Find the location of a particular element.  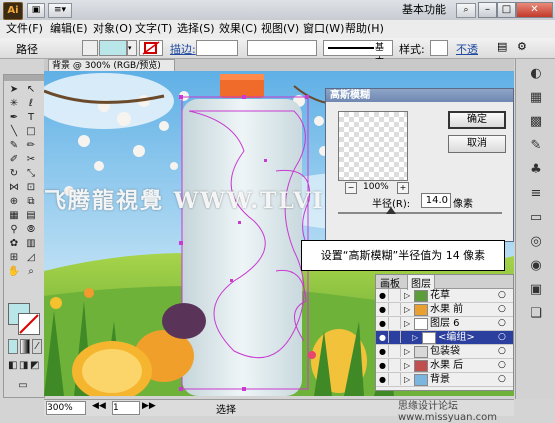

zoom-out-button: − is located at coordinates (351, 188).